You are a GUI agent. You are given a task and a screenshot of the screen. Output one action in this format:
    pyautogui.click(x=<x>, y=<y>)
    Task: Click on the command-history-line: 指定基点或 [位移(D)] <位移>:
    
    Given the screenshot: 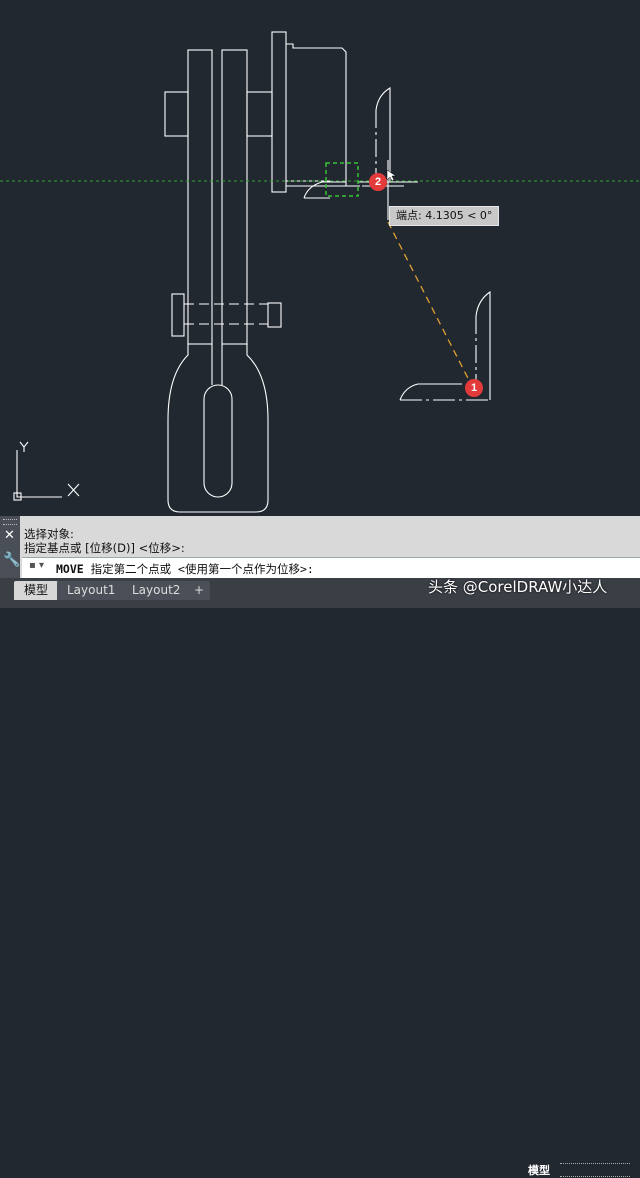 What is the action you would take?
    pyautogui.click(x=104, y=548)
    